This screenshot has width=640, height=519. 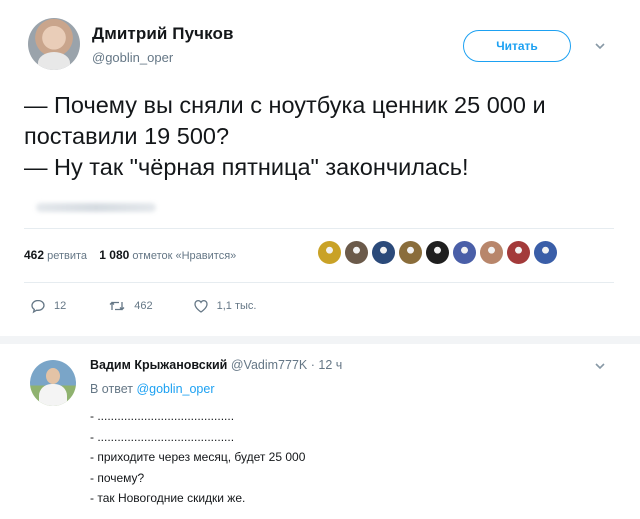 What do you see at coordinates (130, 306) in the screenshot?
I see `retweet-action: 462` at bounding box center [130, 306].